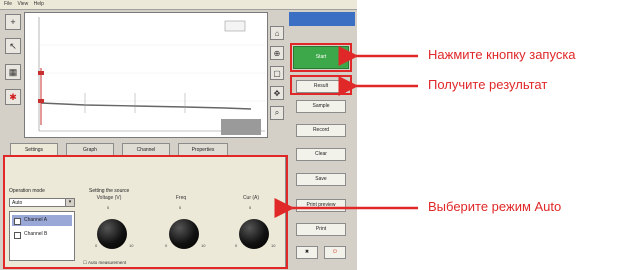 The width and height of the screenshot is (644, 270). What do you see at coordinates (488, 84) in the screenshot?
I see `callout-result: Получите результат` at bounding box center [488, 84].